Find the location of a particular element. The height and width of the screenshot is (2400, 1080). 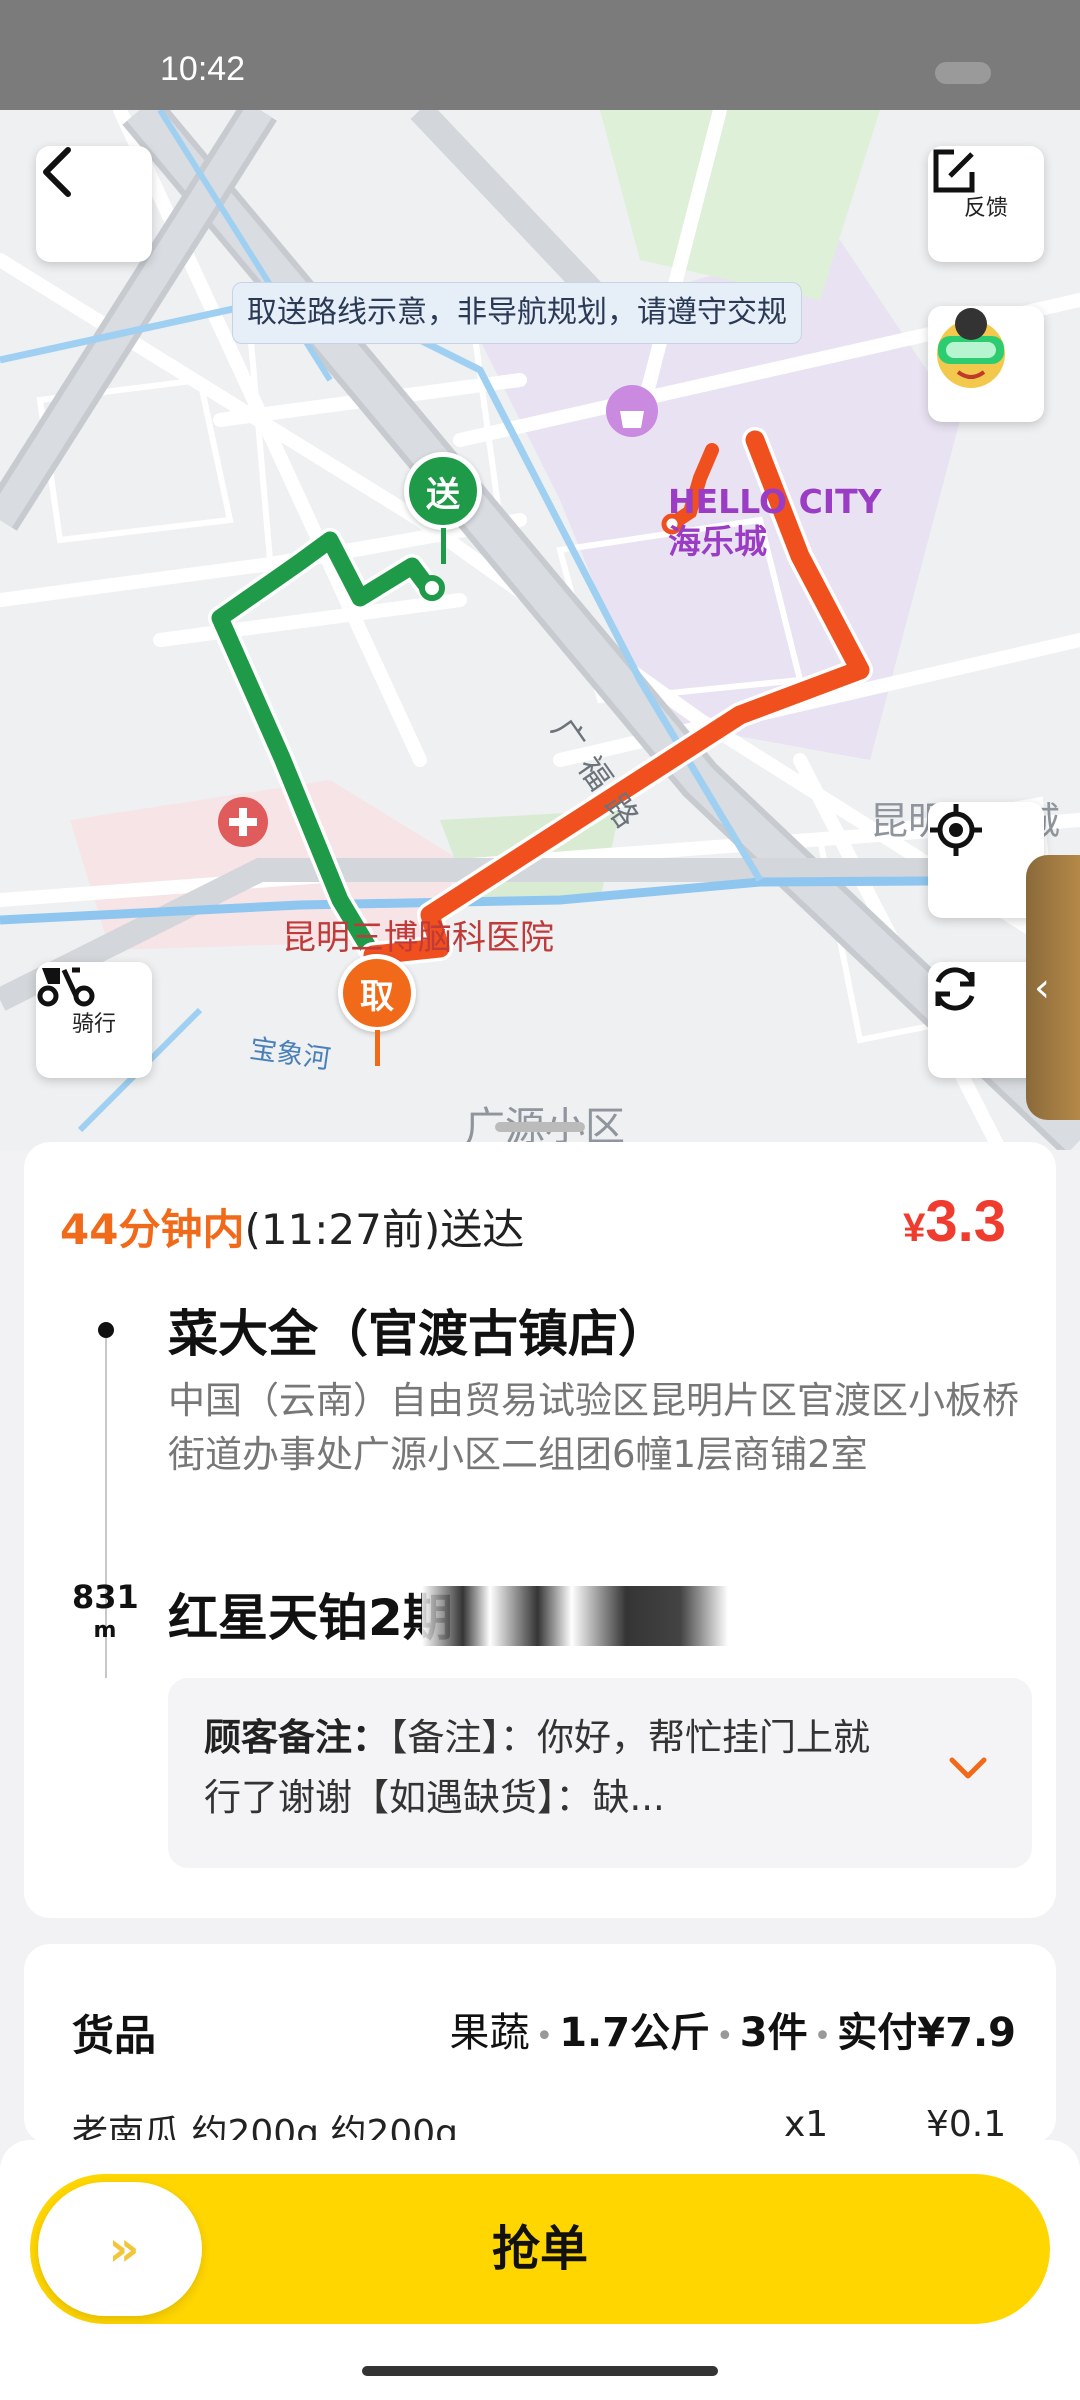

locate-icon is located at coordinates (956, 830).